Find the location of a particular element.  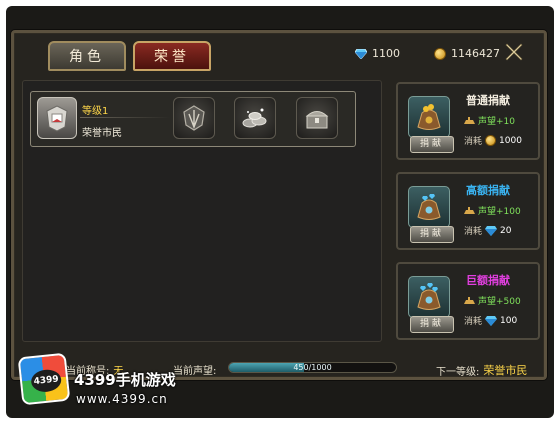

donate-button-normal: 捐献 is located at coordinates (432, 144).